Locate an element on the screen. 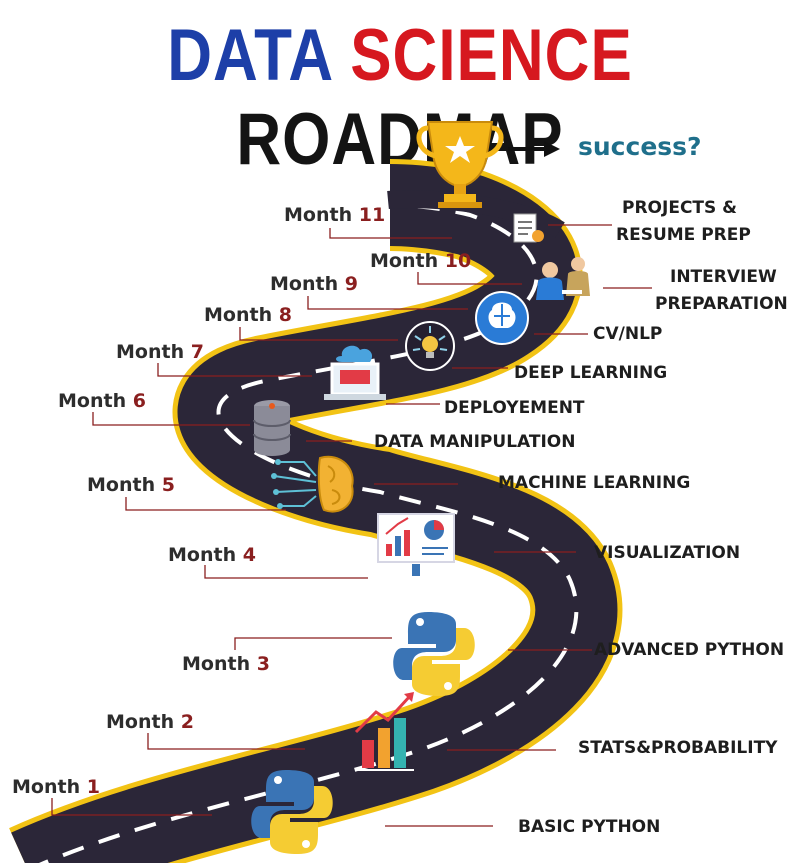  database-icon is located at coordinates (272, 428).